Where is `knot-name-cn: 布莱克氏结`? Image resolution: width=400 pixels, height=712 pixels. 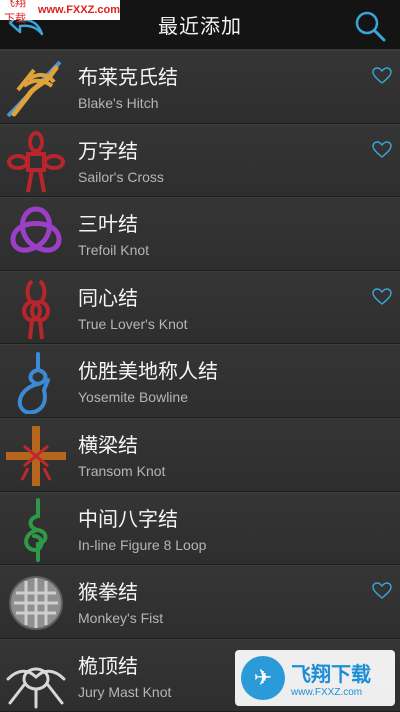
knot-name-cn: 布莱克氏结 is located at coordinates (128, 77).